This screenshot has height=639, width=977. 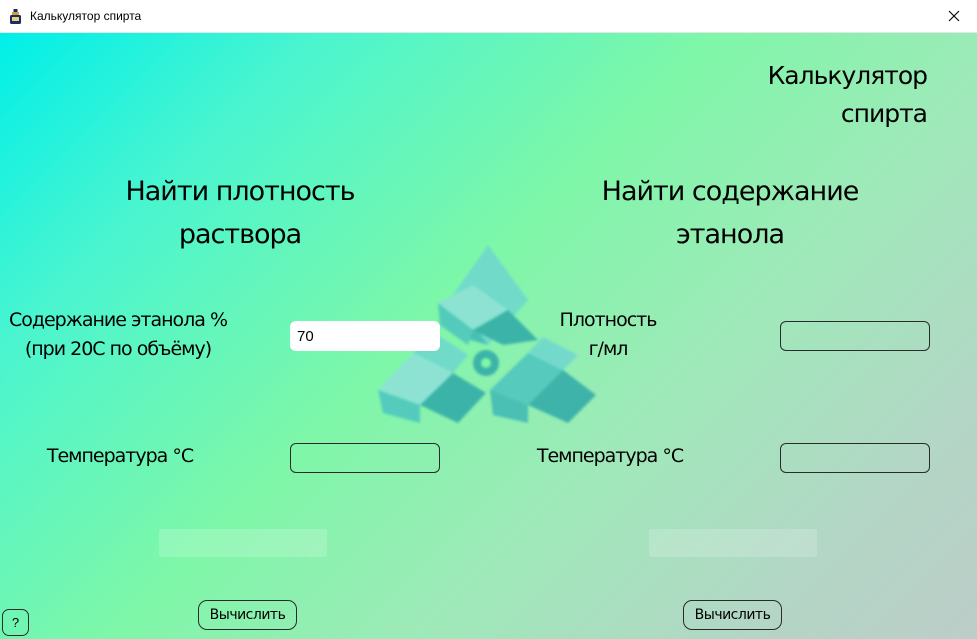 What do you see at coordinates (730, 234) in the screenshot?
I see `ethanol-title-line2: этанола` at bounding box center [730, 234].